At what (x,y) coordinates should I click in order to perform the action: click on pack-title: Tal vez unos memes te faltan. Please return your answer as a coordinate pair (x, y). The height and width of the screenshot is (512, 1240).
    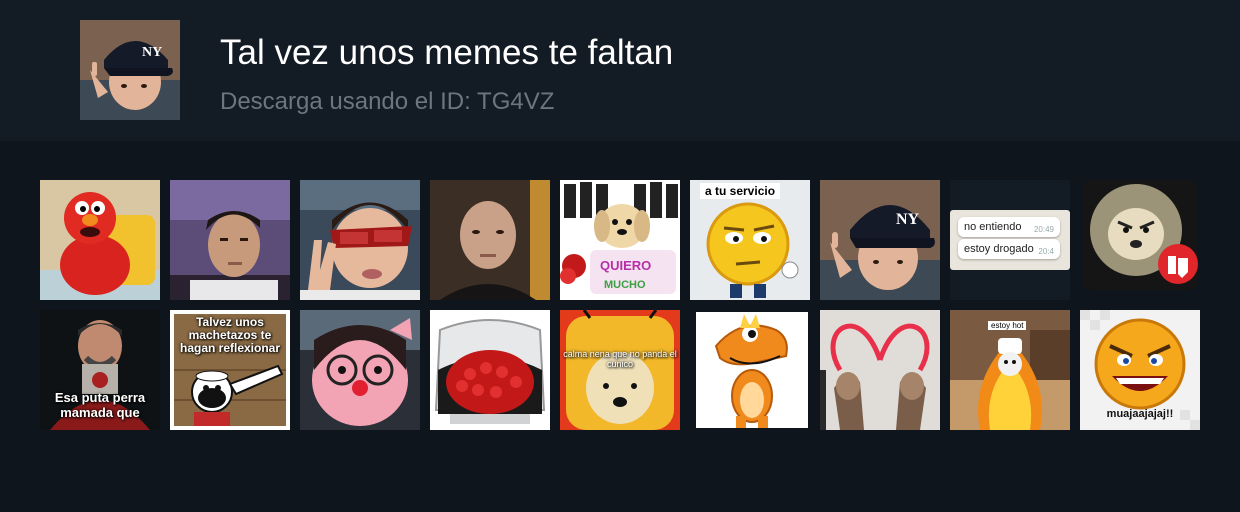
    Looking at the image, I should click on (447, 52).